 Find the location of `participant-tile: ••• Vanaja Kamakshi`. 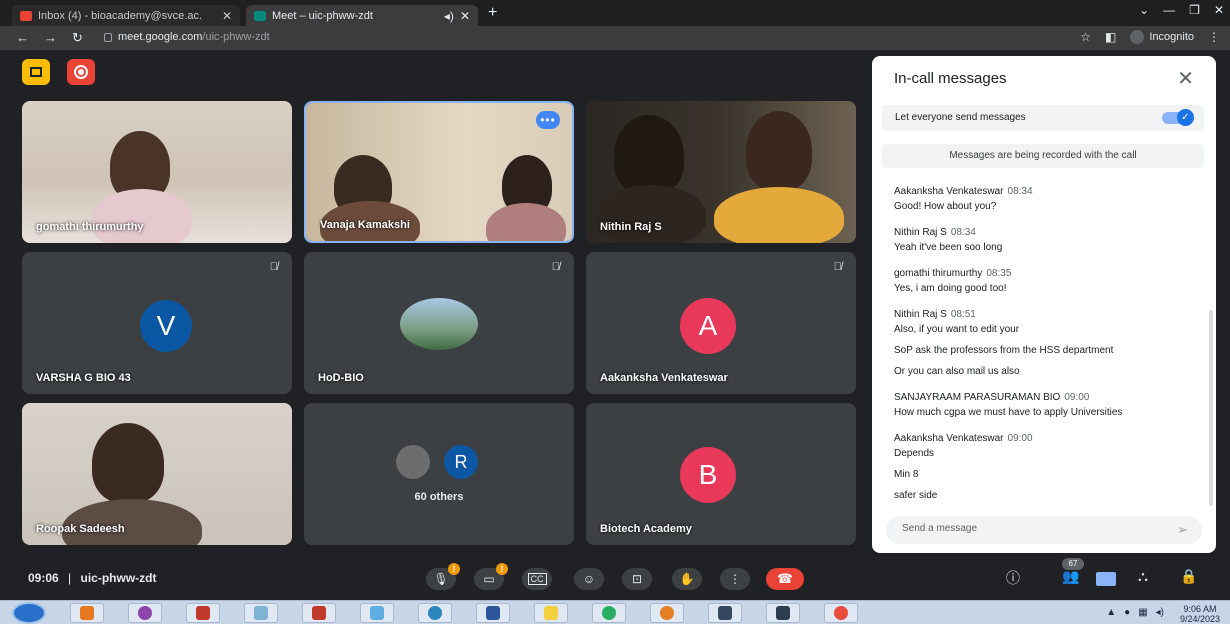

participant-tile: ••• Vanaja Kamakshi is located at coordinates (439, 172).